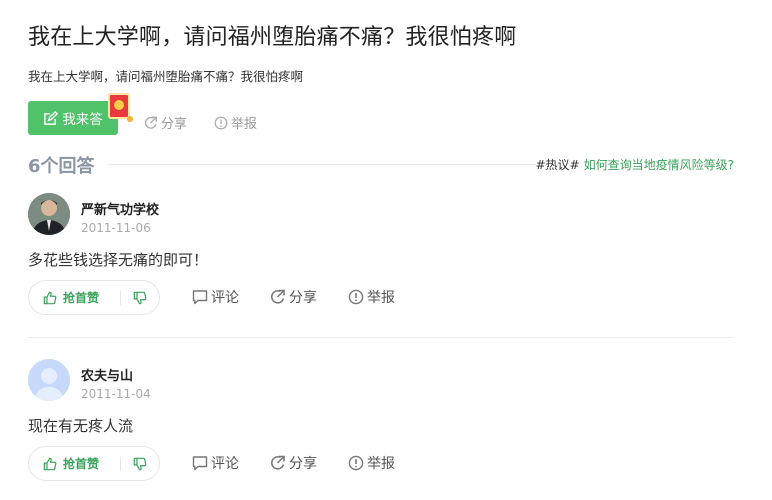 Image resolution: width=772 pixels, height=500 pixels. I want to click on hot-tag: #热议#, so click(557, 165).